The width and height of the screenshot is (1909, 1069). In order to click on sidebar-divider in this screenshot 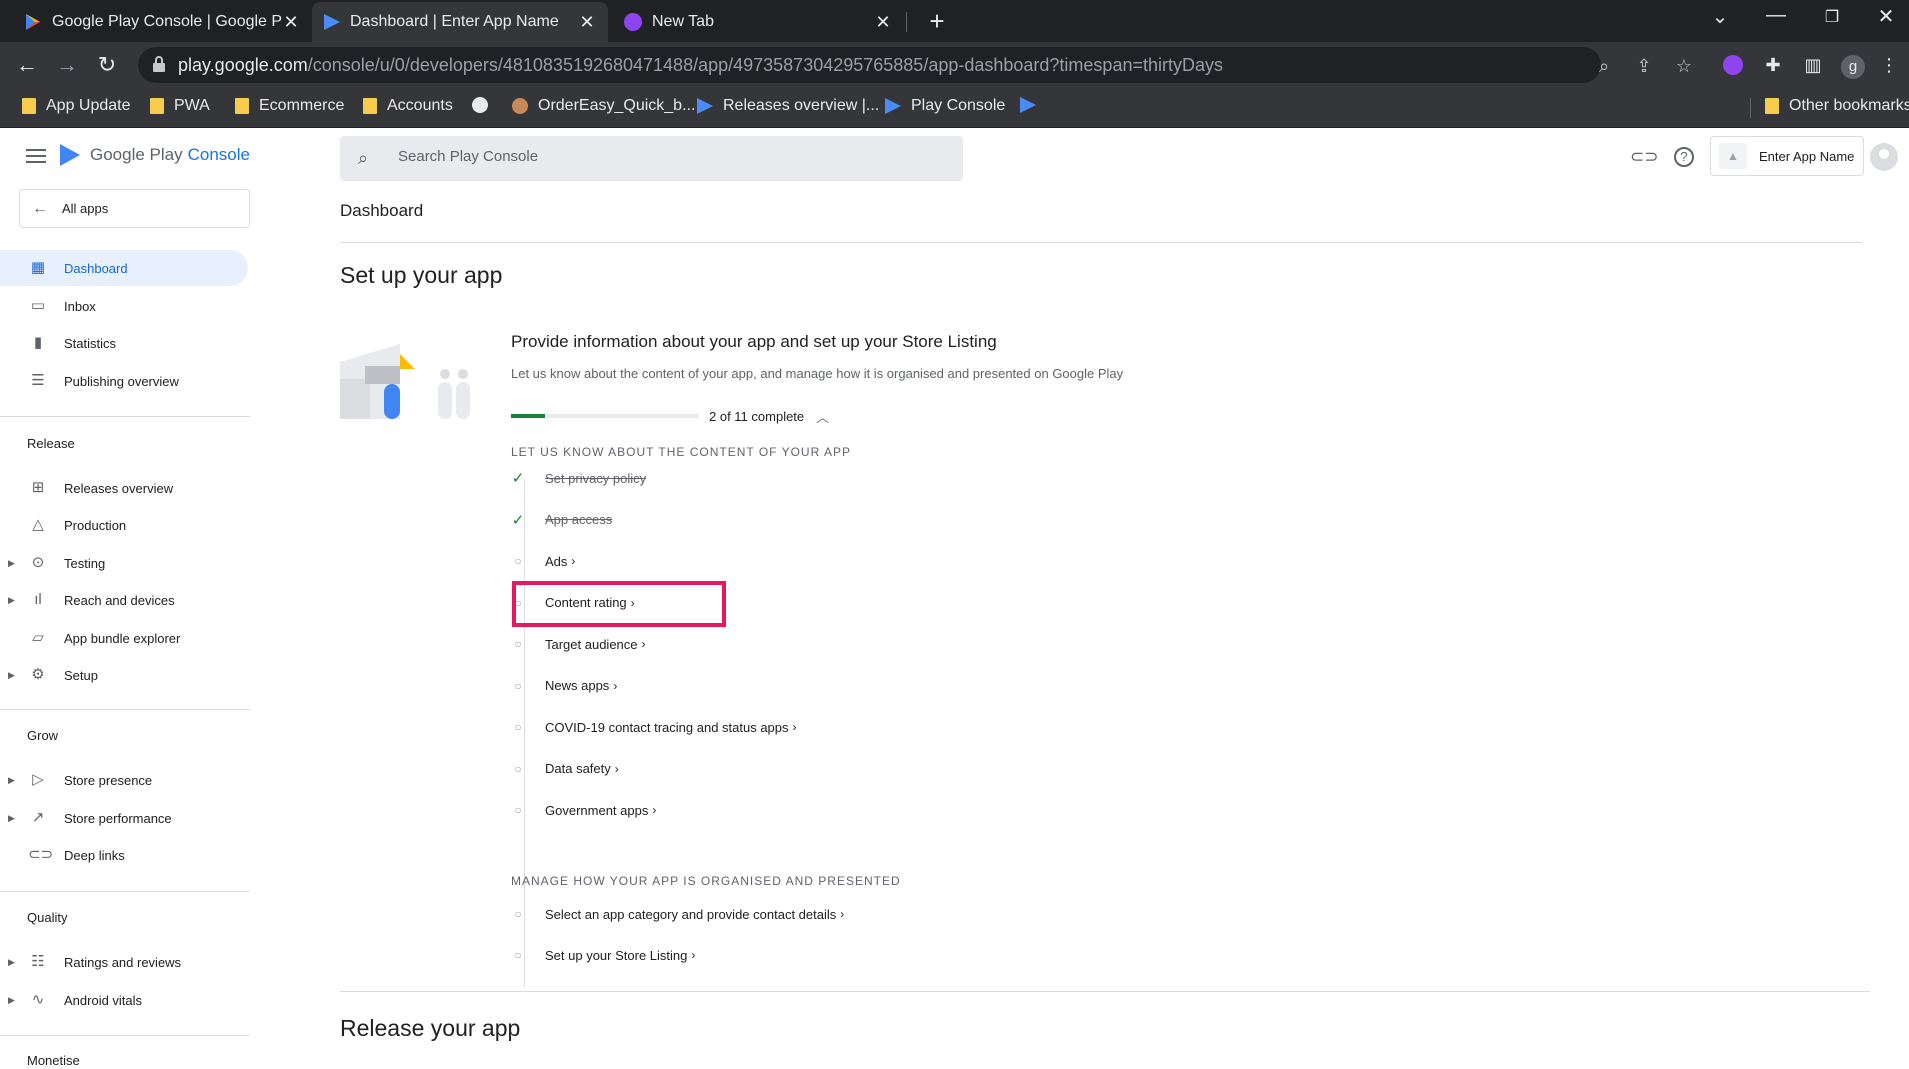, I will do `click(125, 891)`.